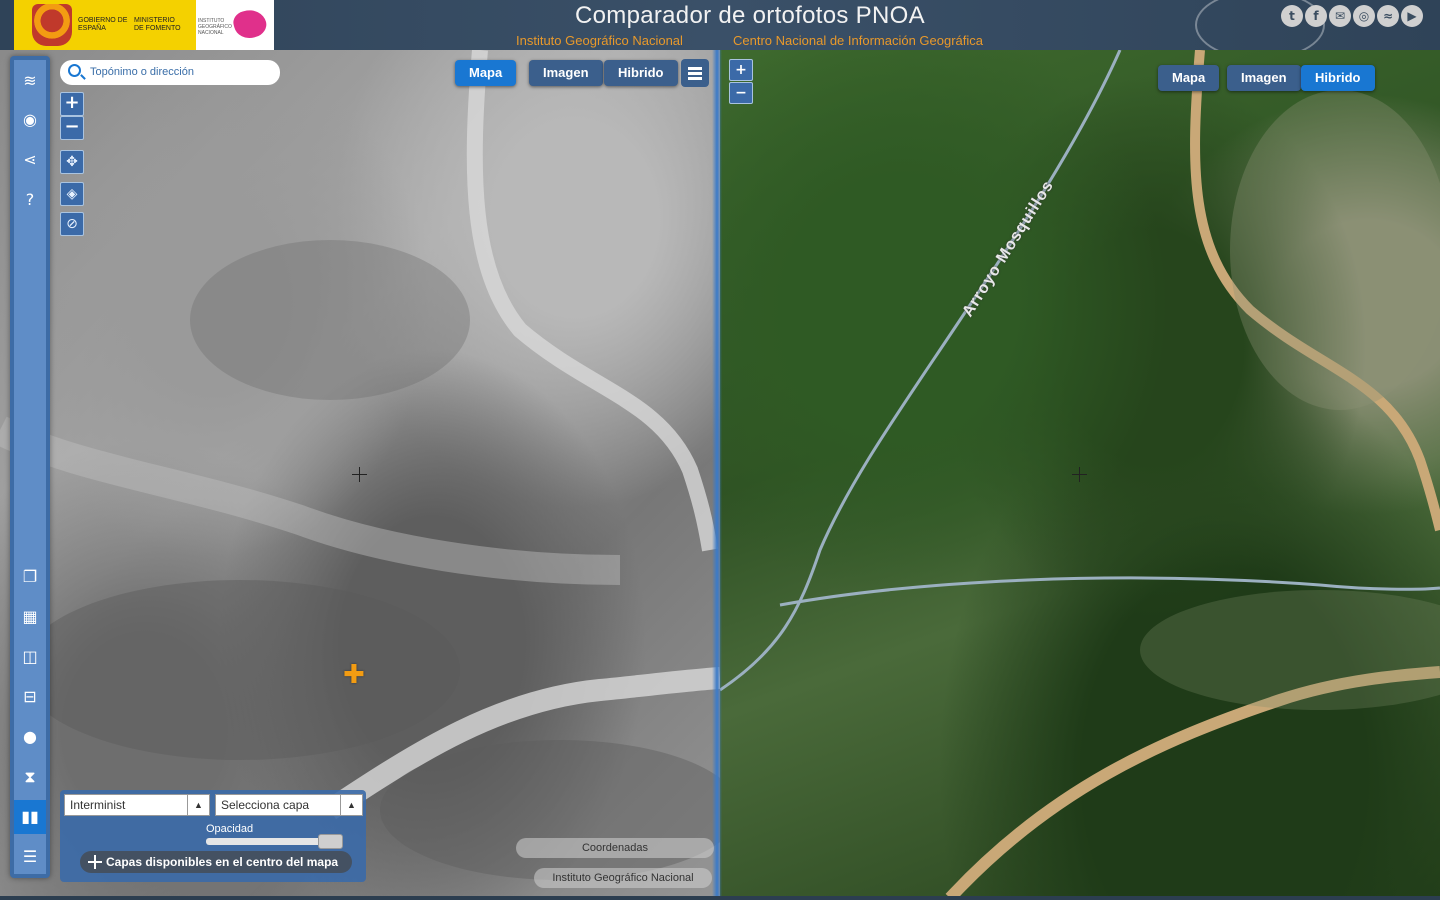  What do you see at coordinates (30, 577) in the screenshot?
I see `overlay-icon: ❐` at bounding box center [30, 577].